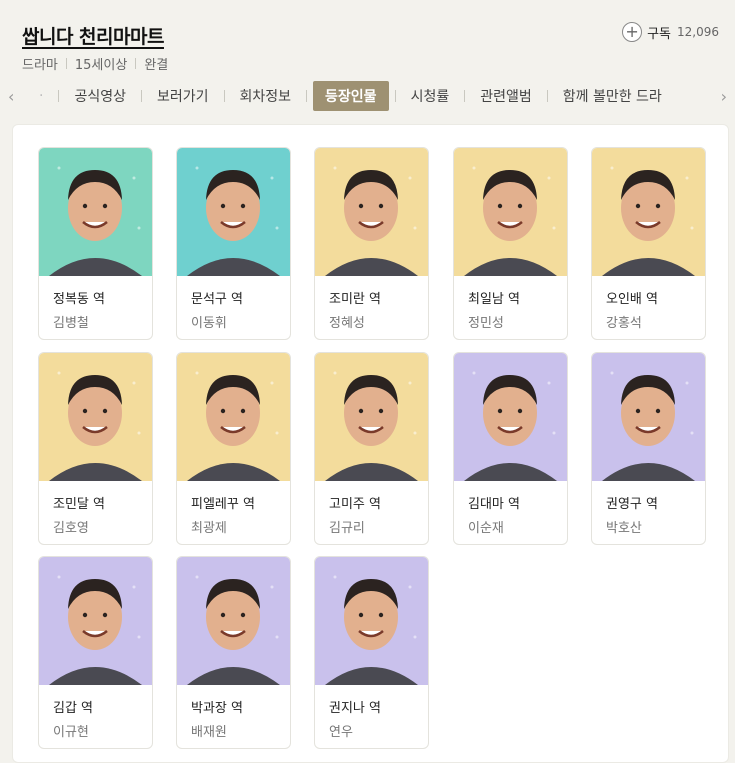 The height and width of the screenshot is (763, 735). I want to click on role-name: 권지나 역, so click(355, 706).